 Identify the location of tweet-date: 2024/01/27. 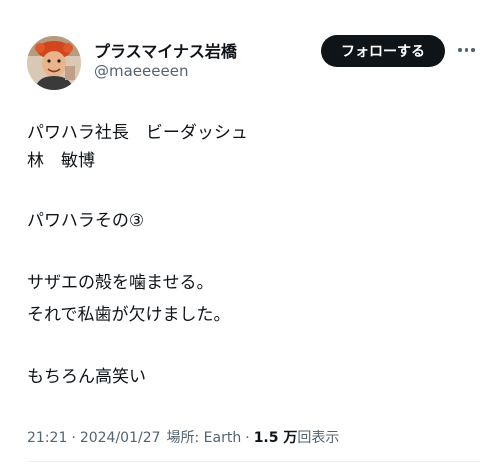
(120, 438).